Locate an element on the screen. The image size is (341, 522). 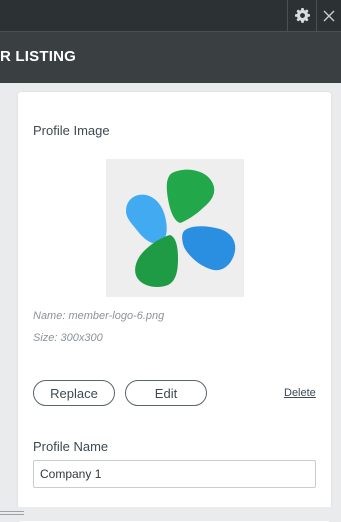
gear-icon is located at coordinates (302, 15).